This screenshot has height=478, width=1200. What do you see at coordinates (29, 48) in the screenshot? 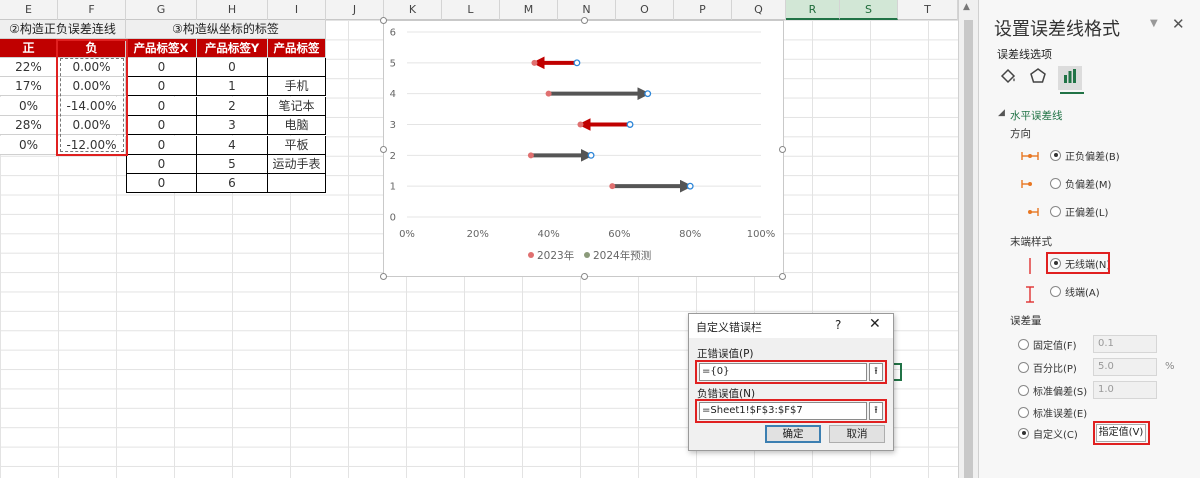
I see `header-positive: 正` at bounding box center [29, 48].